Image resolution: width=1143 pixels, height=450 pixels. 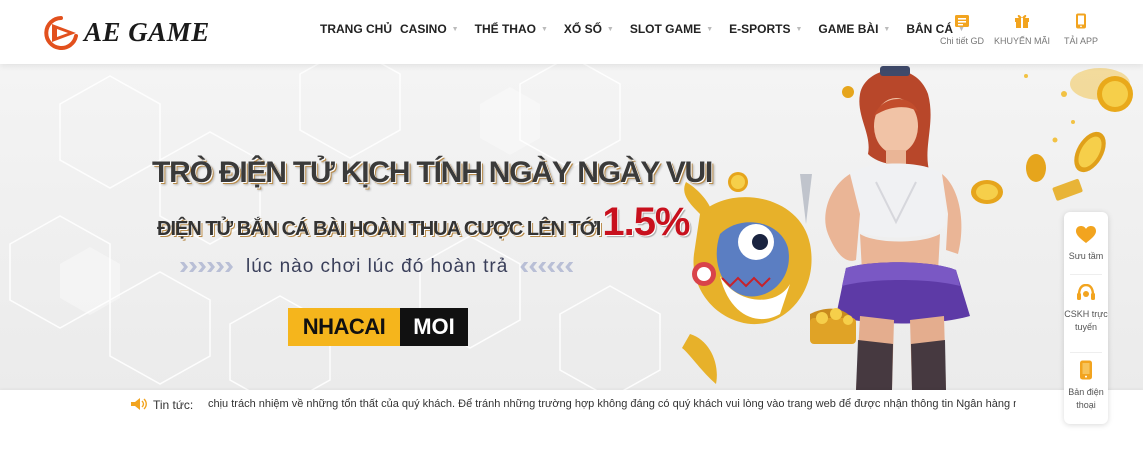 I want to click on tagline-text: lúc nào chơi lúc đó hoàn trả, so click(x=377, y=266).